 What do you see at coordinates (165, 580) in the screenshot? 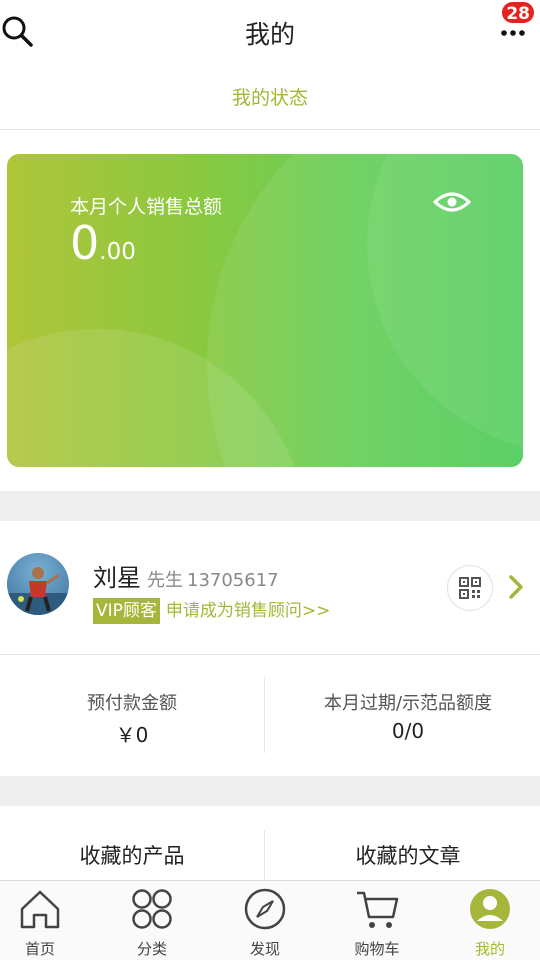
I see `user-honorific: 先生` at bounding box center [165, 580].